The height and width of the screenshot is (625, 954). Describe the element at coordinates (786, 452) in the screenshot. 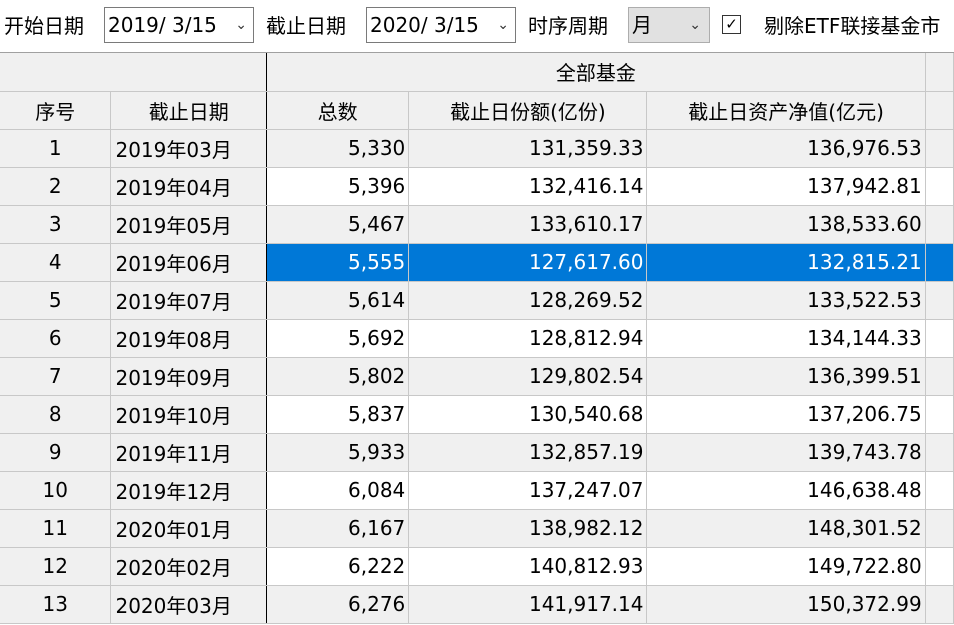

I see `cell-nav: 139,743.78` at that location.